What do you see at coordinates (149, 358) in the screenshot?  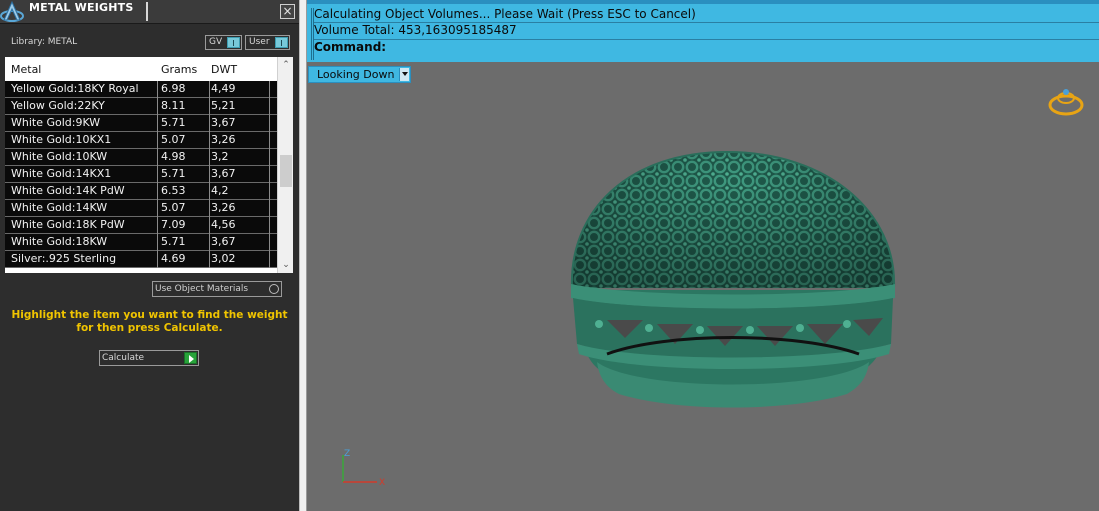 I see `calculate-button: Calculate` at bounding box center [149, 358].